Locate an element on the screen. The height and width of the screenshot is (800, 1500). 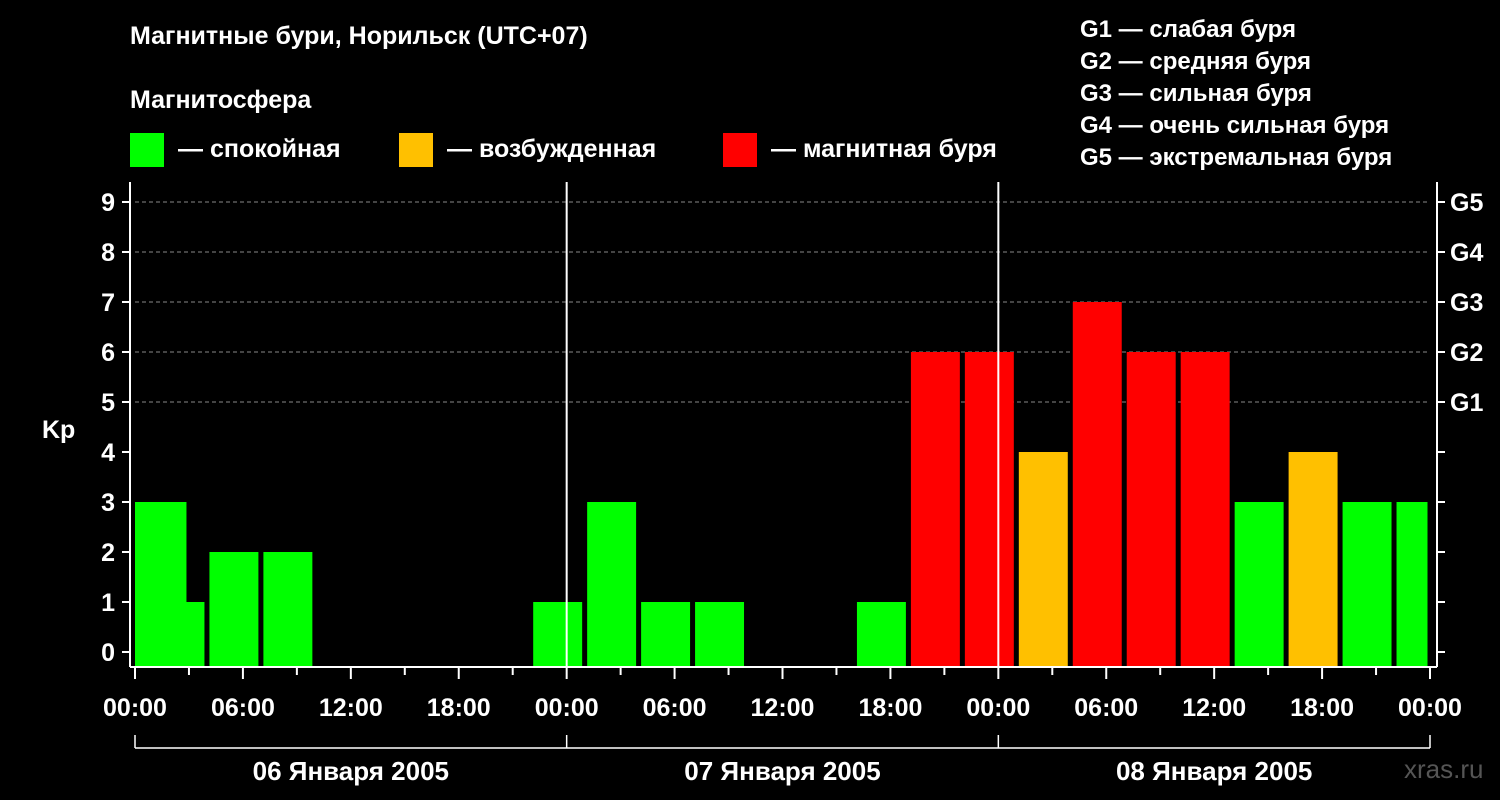
y-tick-label: 1 is located at coordinates (108, 603).